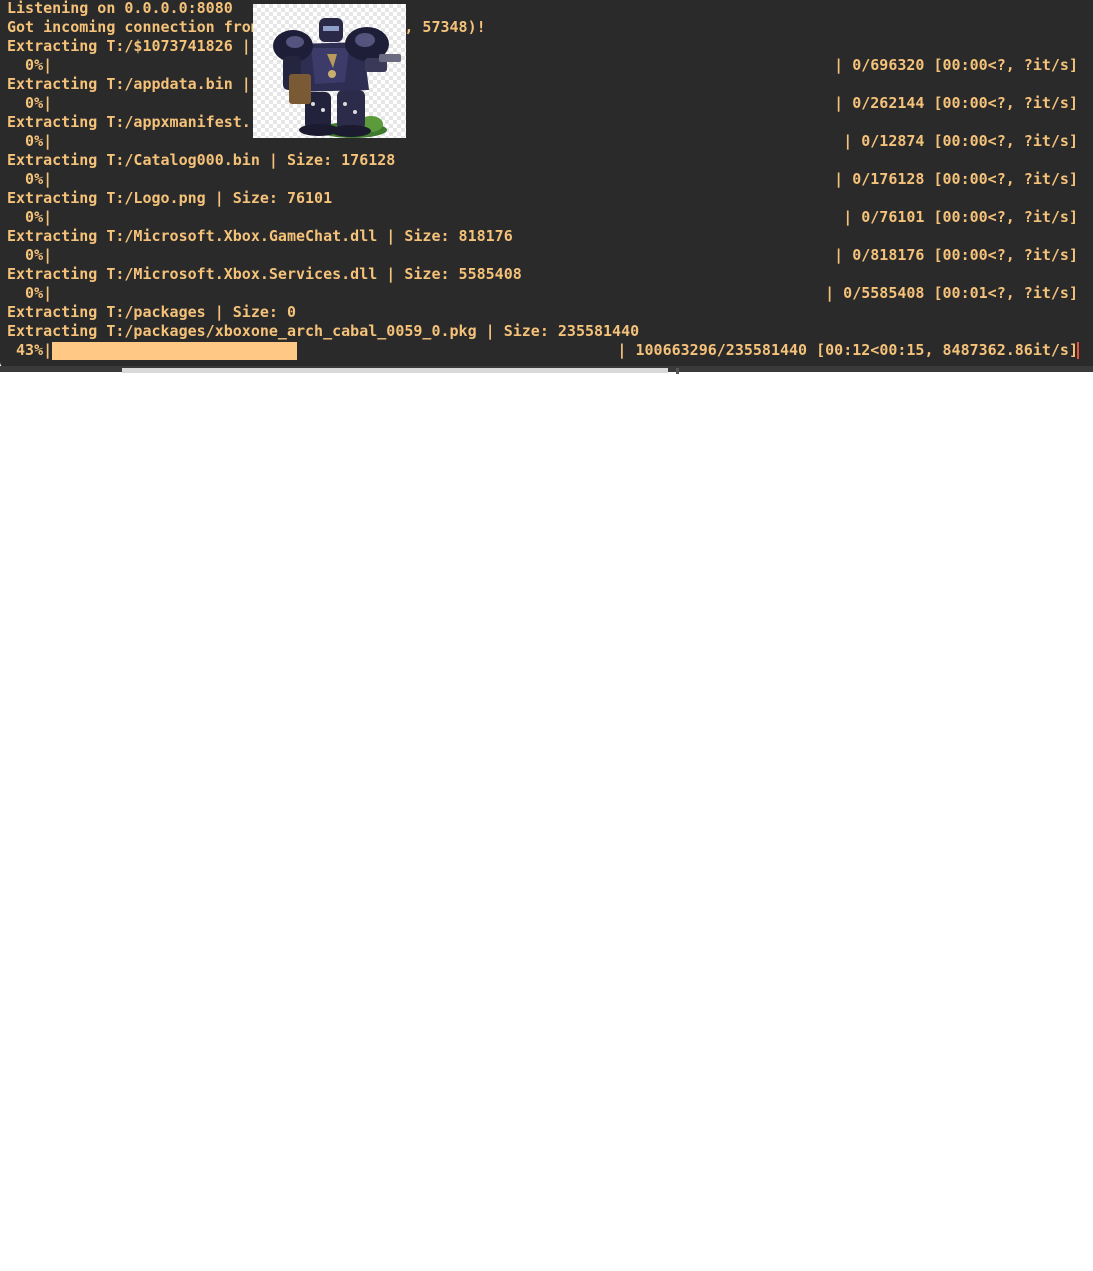 The image size is (1093, 1271). I want to click on progress-percent: 43%|, so click(30, 350).